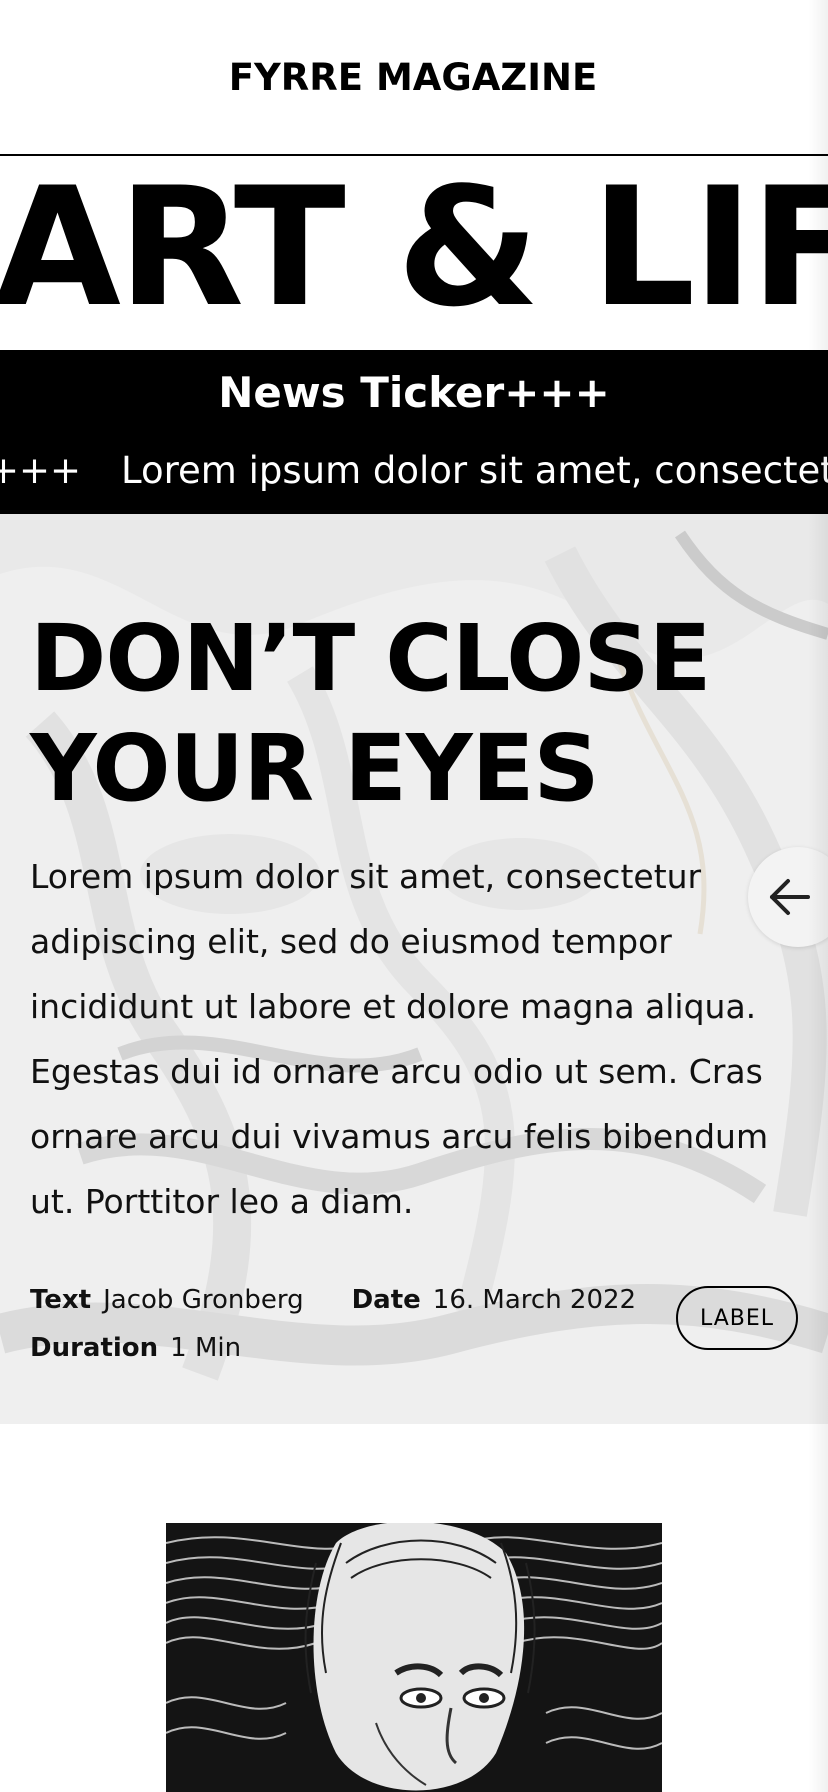 The height and width of the screenshot is (1792, 828). I want to click on meta-author: Jacob Gronberg, so click(203, 1300).